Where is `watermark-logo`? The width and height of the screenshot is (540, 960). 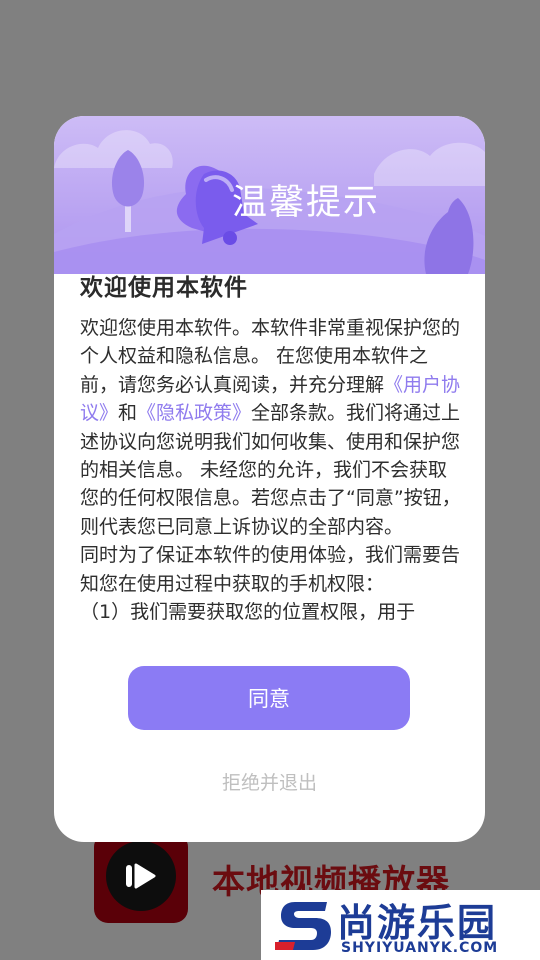 watermark-logo is located at coordinates (303, 926).